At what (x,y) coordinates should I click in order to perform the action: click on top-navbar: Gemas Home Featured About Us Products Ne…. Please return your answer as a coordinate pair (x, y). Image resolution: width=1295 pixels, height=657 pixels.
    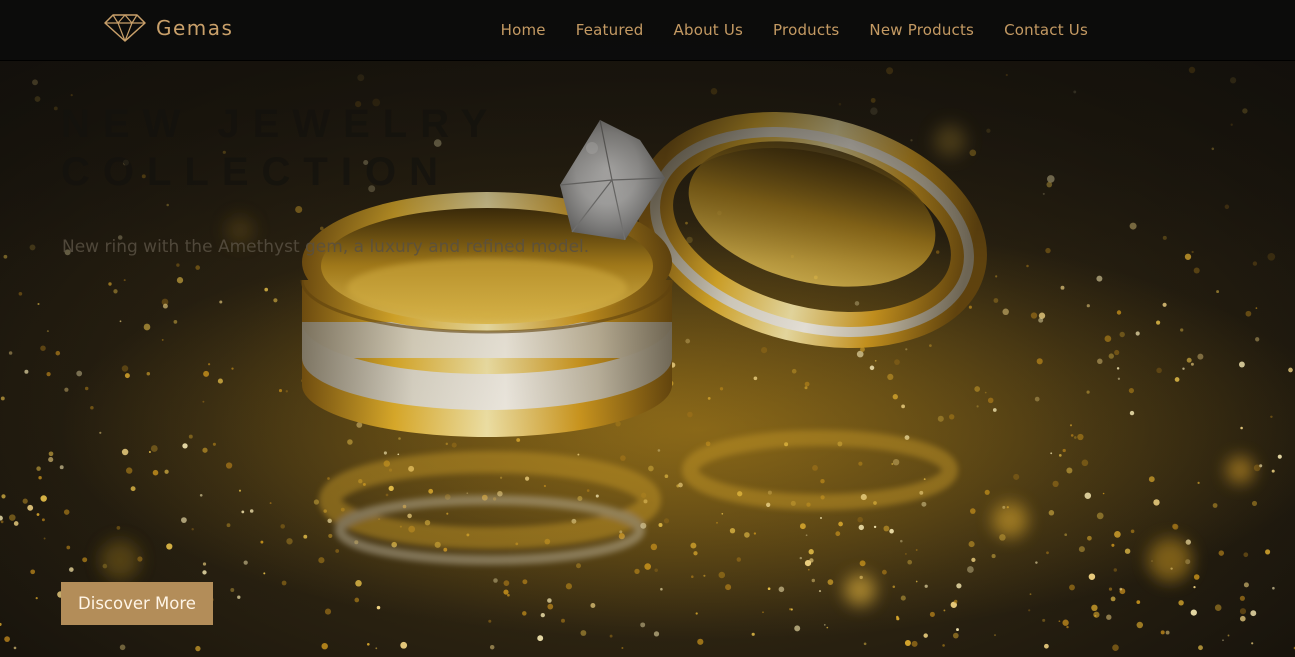
    Looking at the image, I should click on (647, 30).